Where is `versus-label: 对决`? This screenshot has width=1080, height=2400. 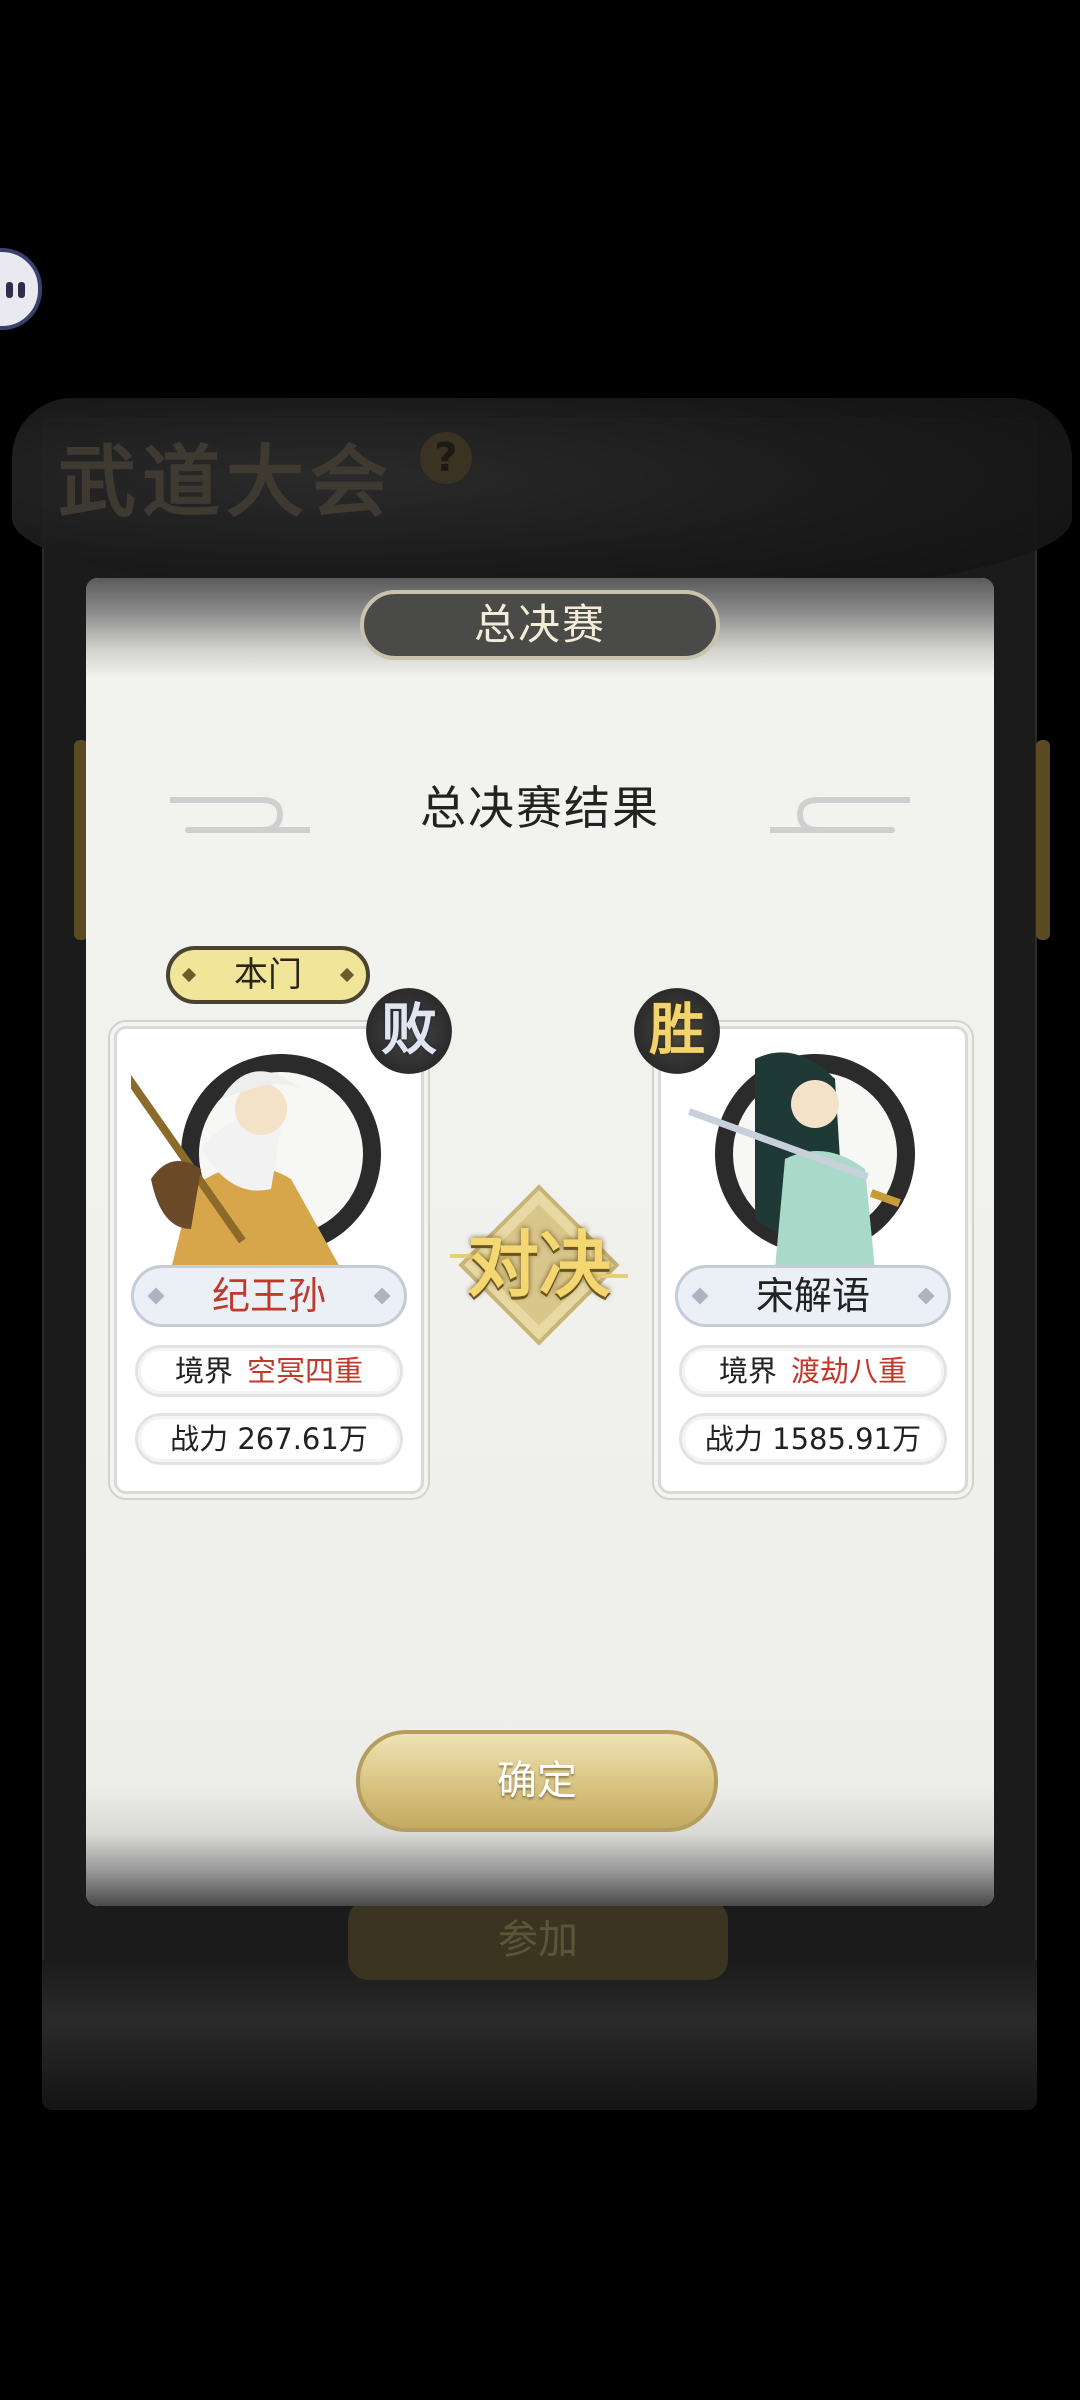 versus-label: 对决 is located at coordinates (538, 1264).